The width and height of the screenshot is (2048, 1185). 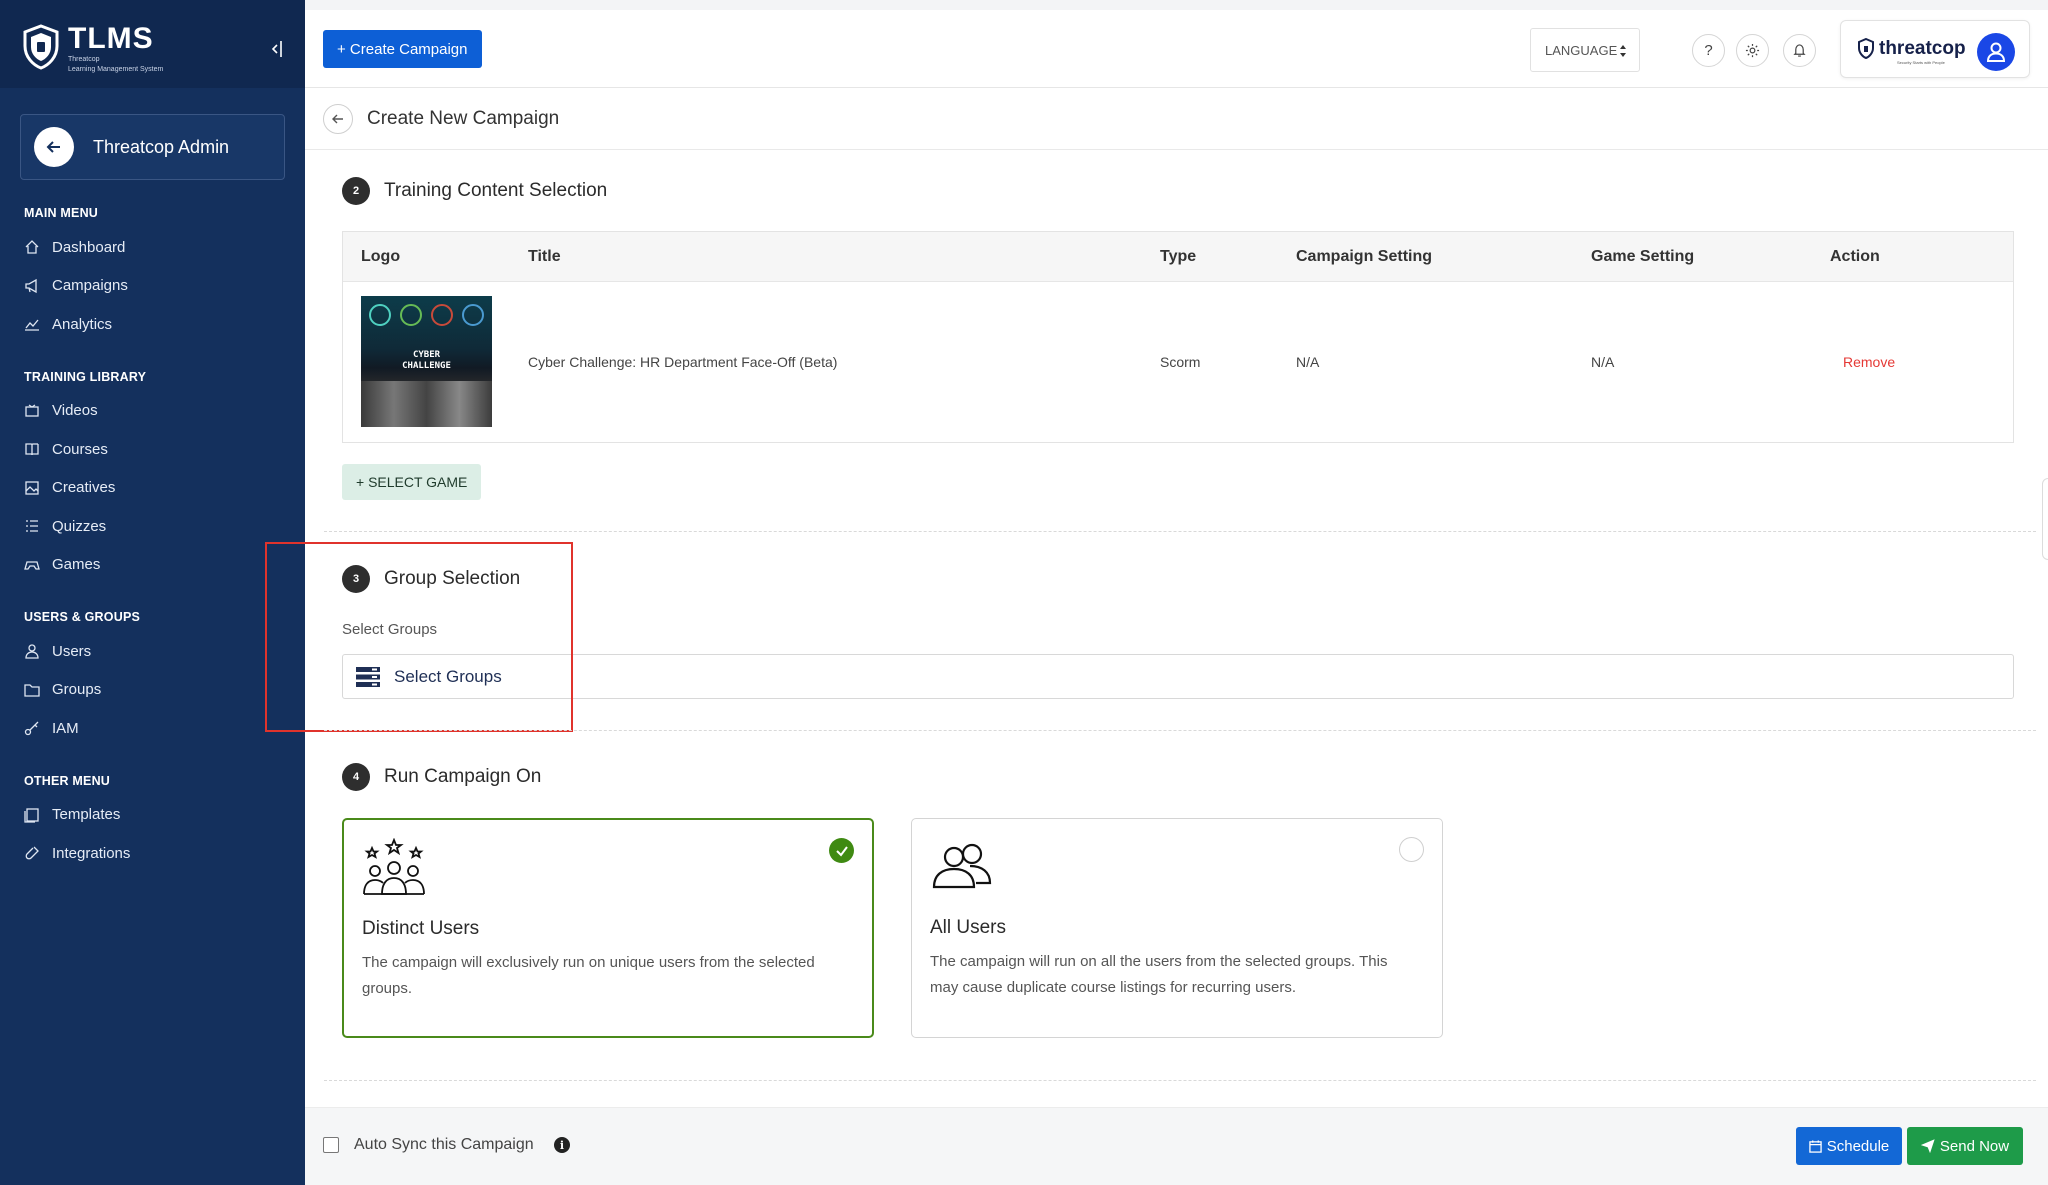 What do you see at coordinates (91, 853) in the screenshot?
I see `sidebar-item-label: Integrations` at bounding box center [91, 853].